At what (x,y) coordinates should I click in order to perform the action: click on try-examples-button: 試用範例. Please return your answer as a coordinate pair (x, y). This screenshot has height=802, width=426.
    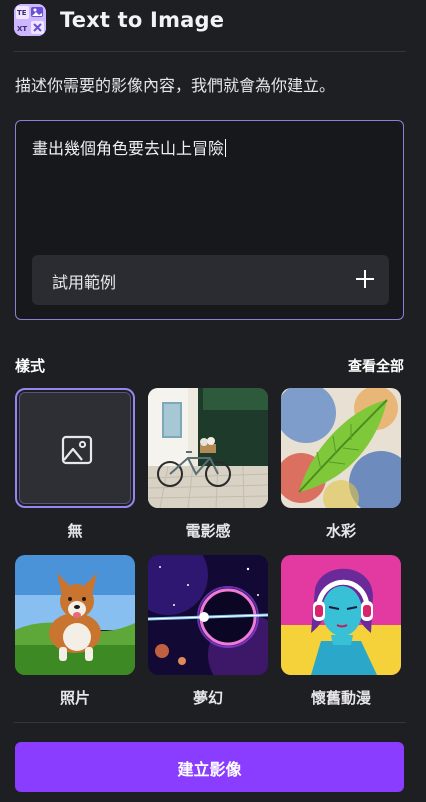
    Looking at the image, I should click on (210, 280).